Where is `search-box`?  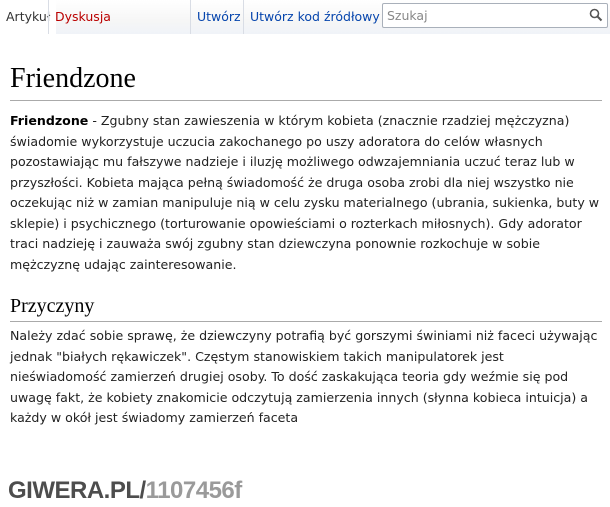
search-box is located at coordinates (495, 15).